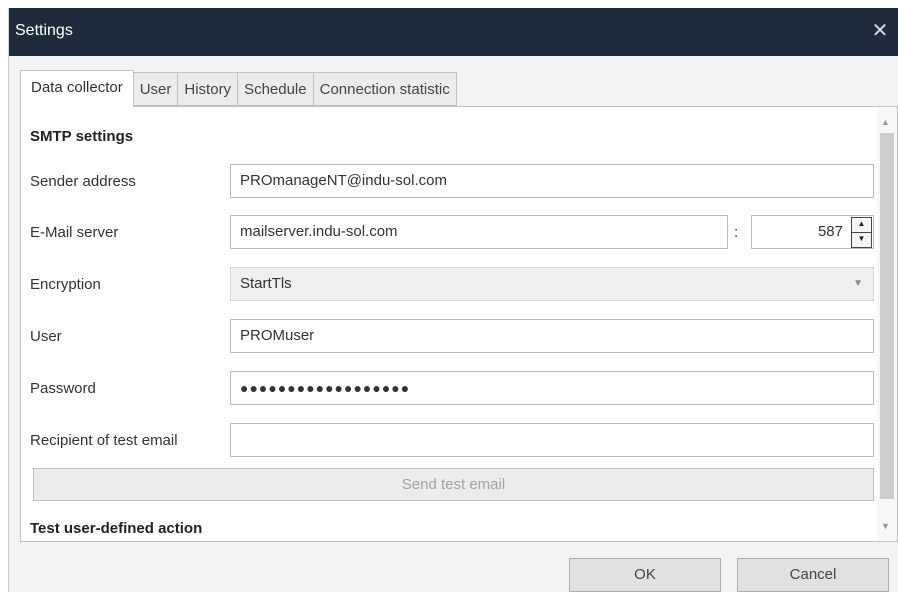 This screenshot has width=898, height=592. I want to click on password-input: ●●●●●●●●●●●●●●●●●●, so click(552, 388).